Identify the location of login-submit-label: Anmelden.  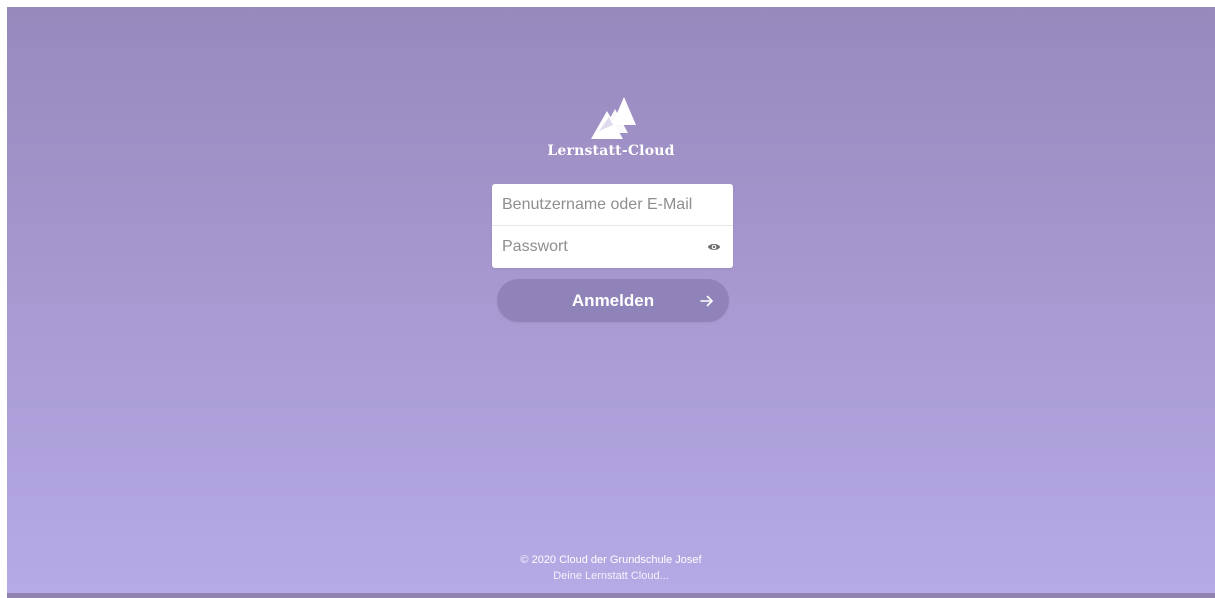
(613, 300).